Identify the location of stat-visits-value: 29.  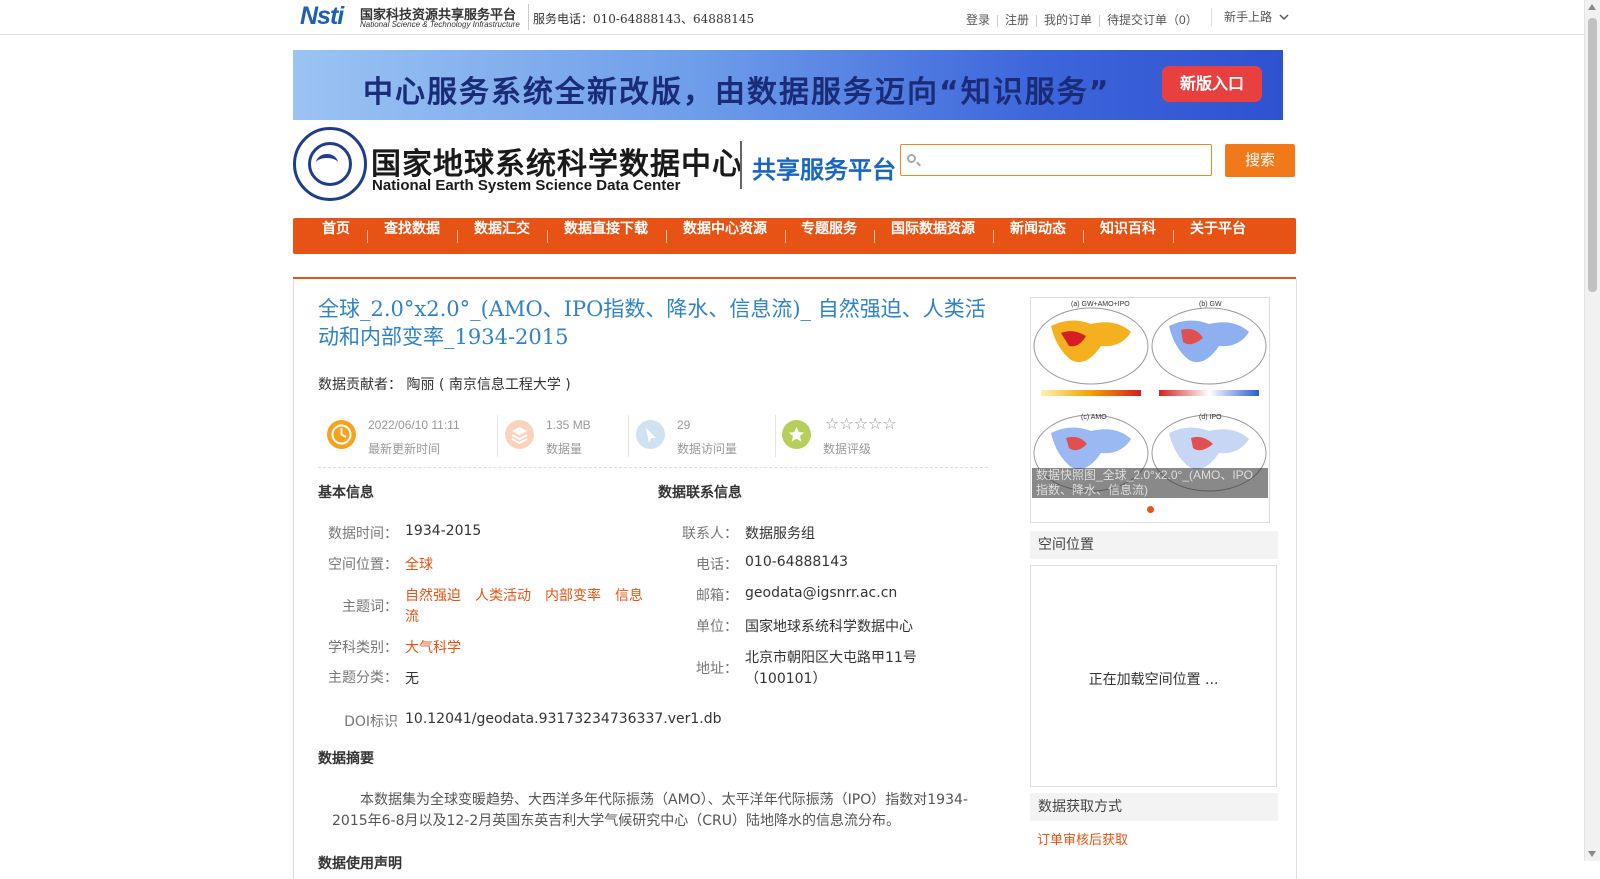
(684, 425).